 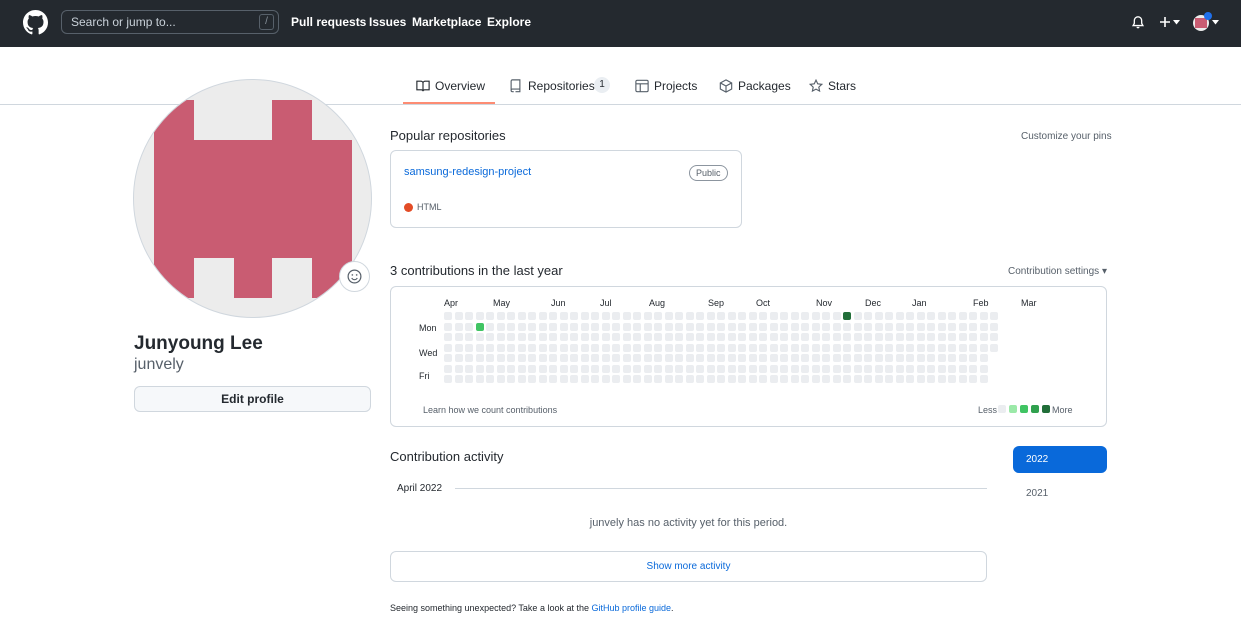 I want to click on tab-projects: Projects, so click(x=667, y=91).